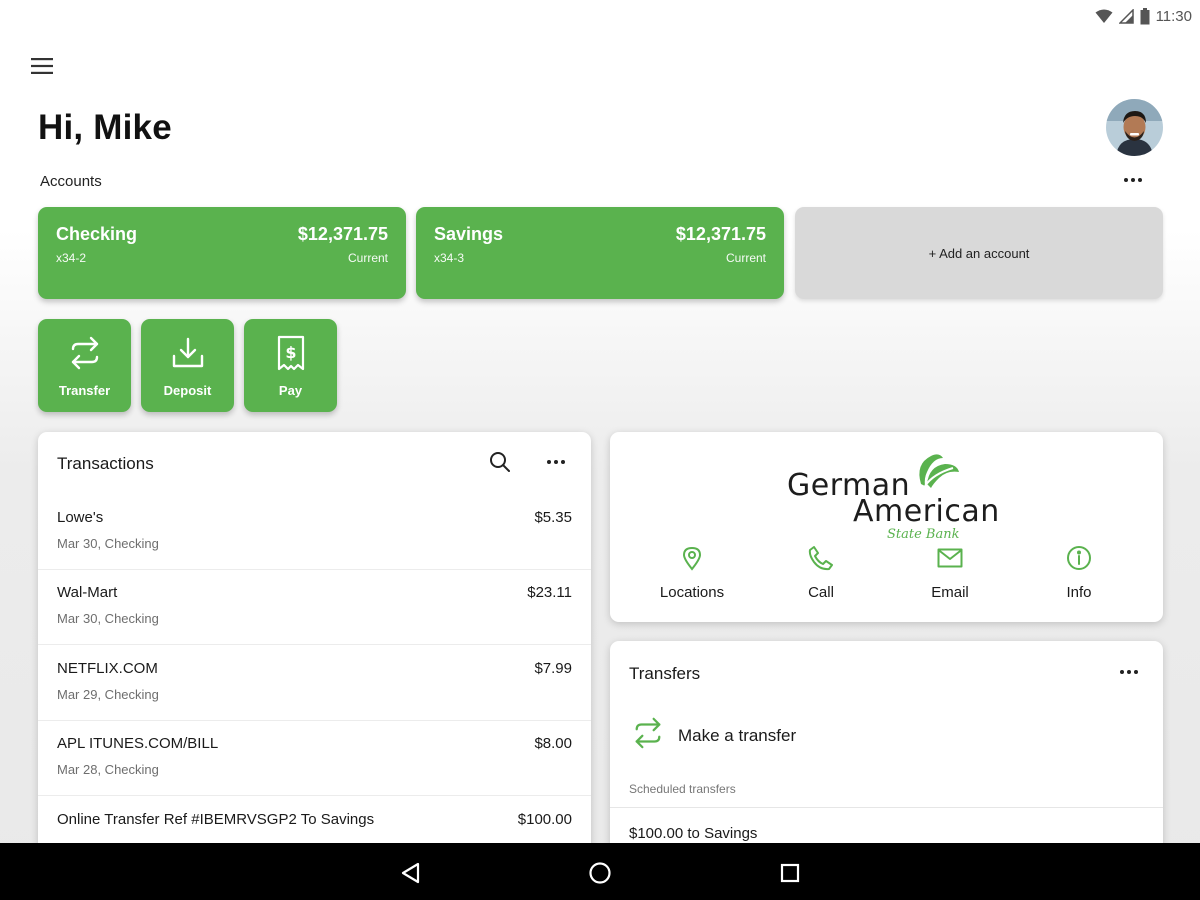  Describe the element at coordinates (1079, 592) in the screenshot. I see `contact-label: Info` at that location.